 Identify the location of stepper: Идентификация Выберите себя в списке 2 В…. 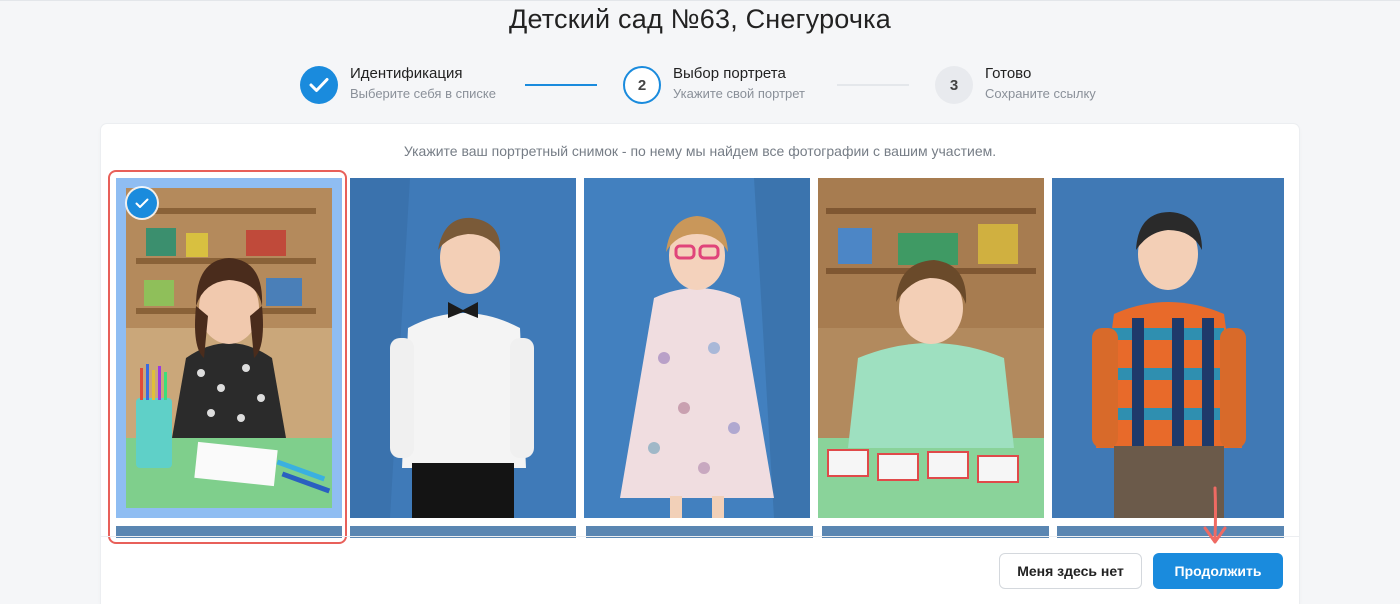
(700, 86).